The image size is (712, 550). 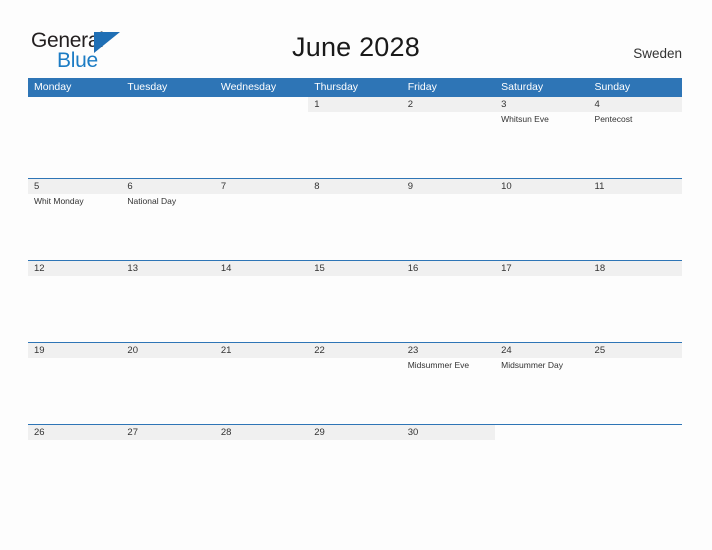 I want to click on date-number: 20, so click(x=132, y=350).